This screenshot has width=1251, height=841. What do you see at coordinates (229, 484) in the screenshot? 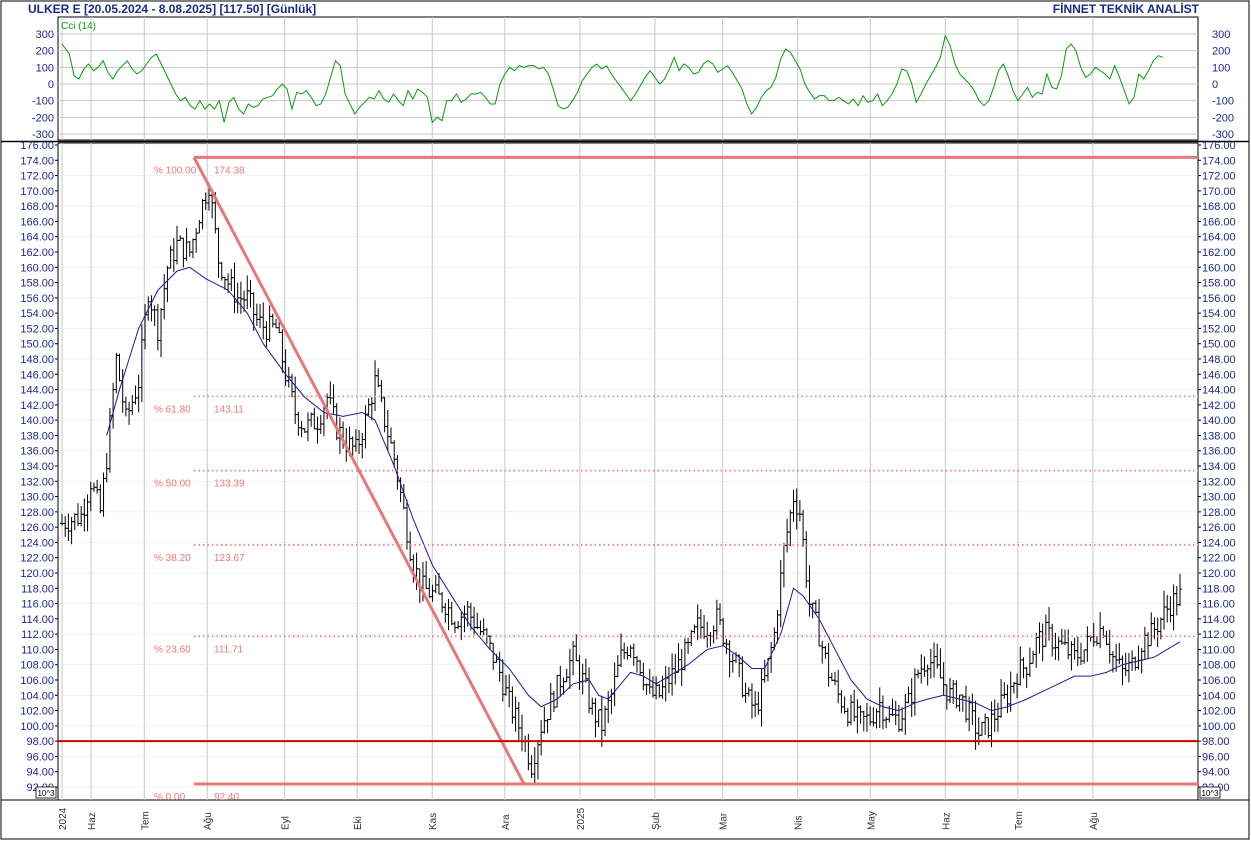
I see `fib-value-label: 133.39` at bounding box center [229, 484].